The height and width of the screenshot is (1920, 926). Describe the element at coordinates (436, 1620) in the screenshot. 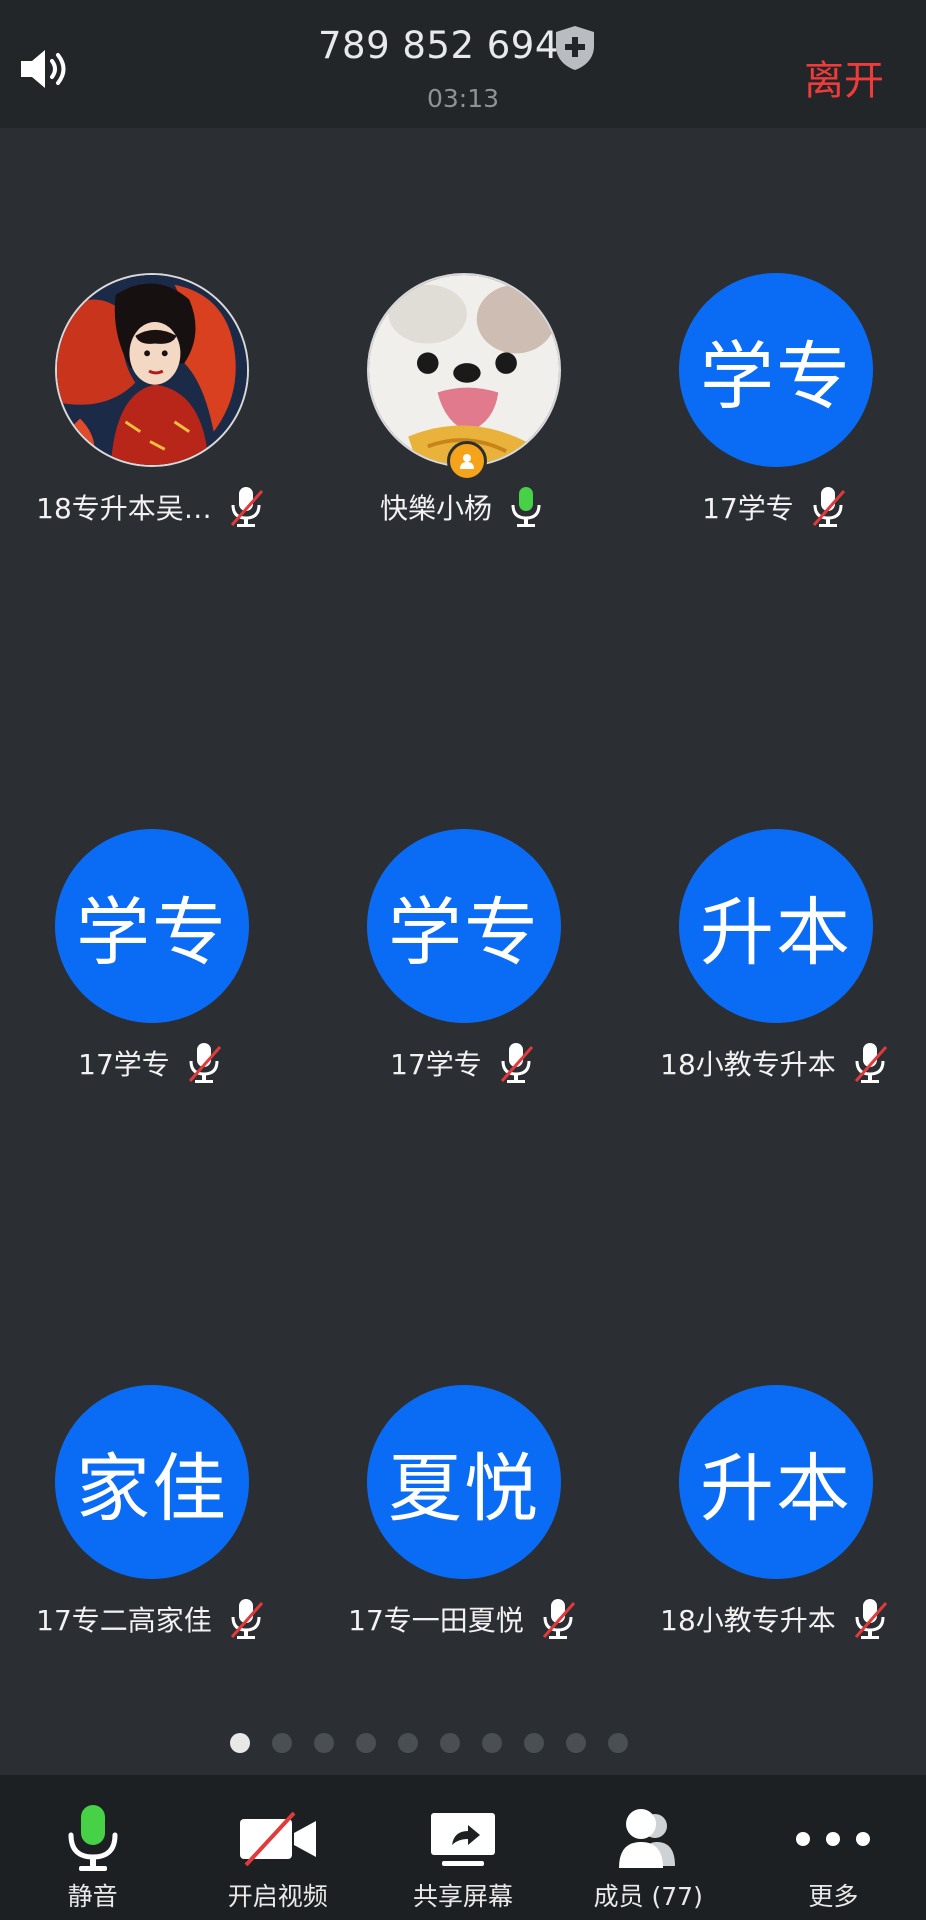

I see `participant-name: 17专一田夏悦` at that location.